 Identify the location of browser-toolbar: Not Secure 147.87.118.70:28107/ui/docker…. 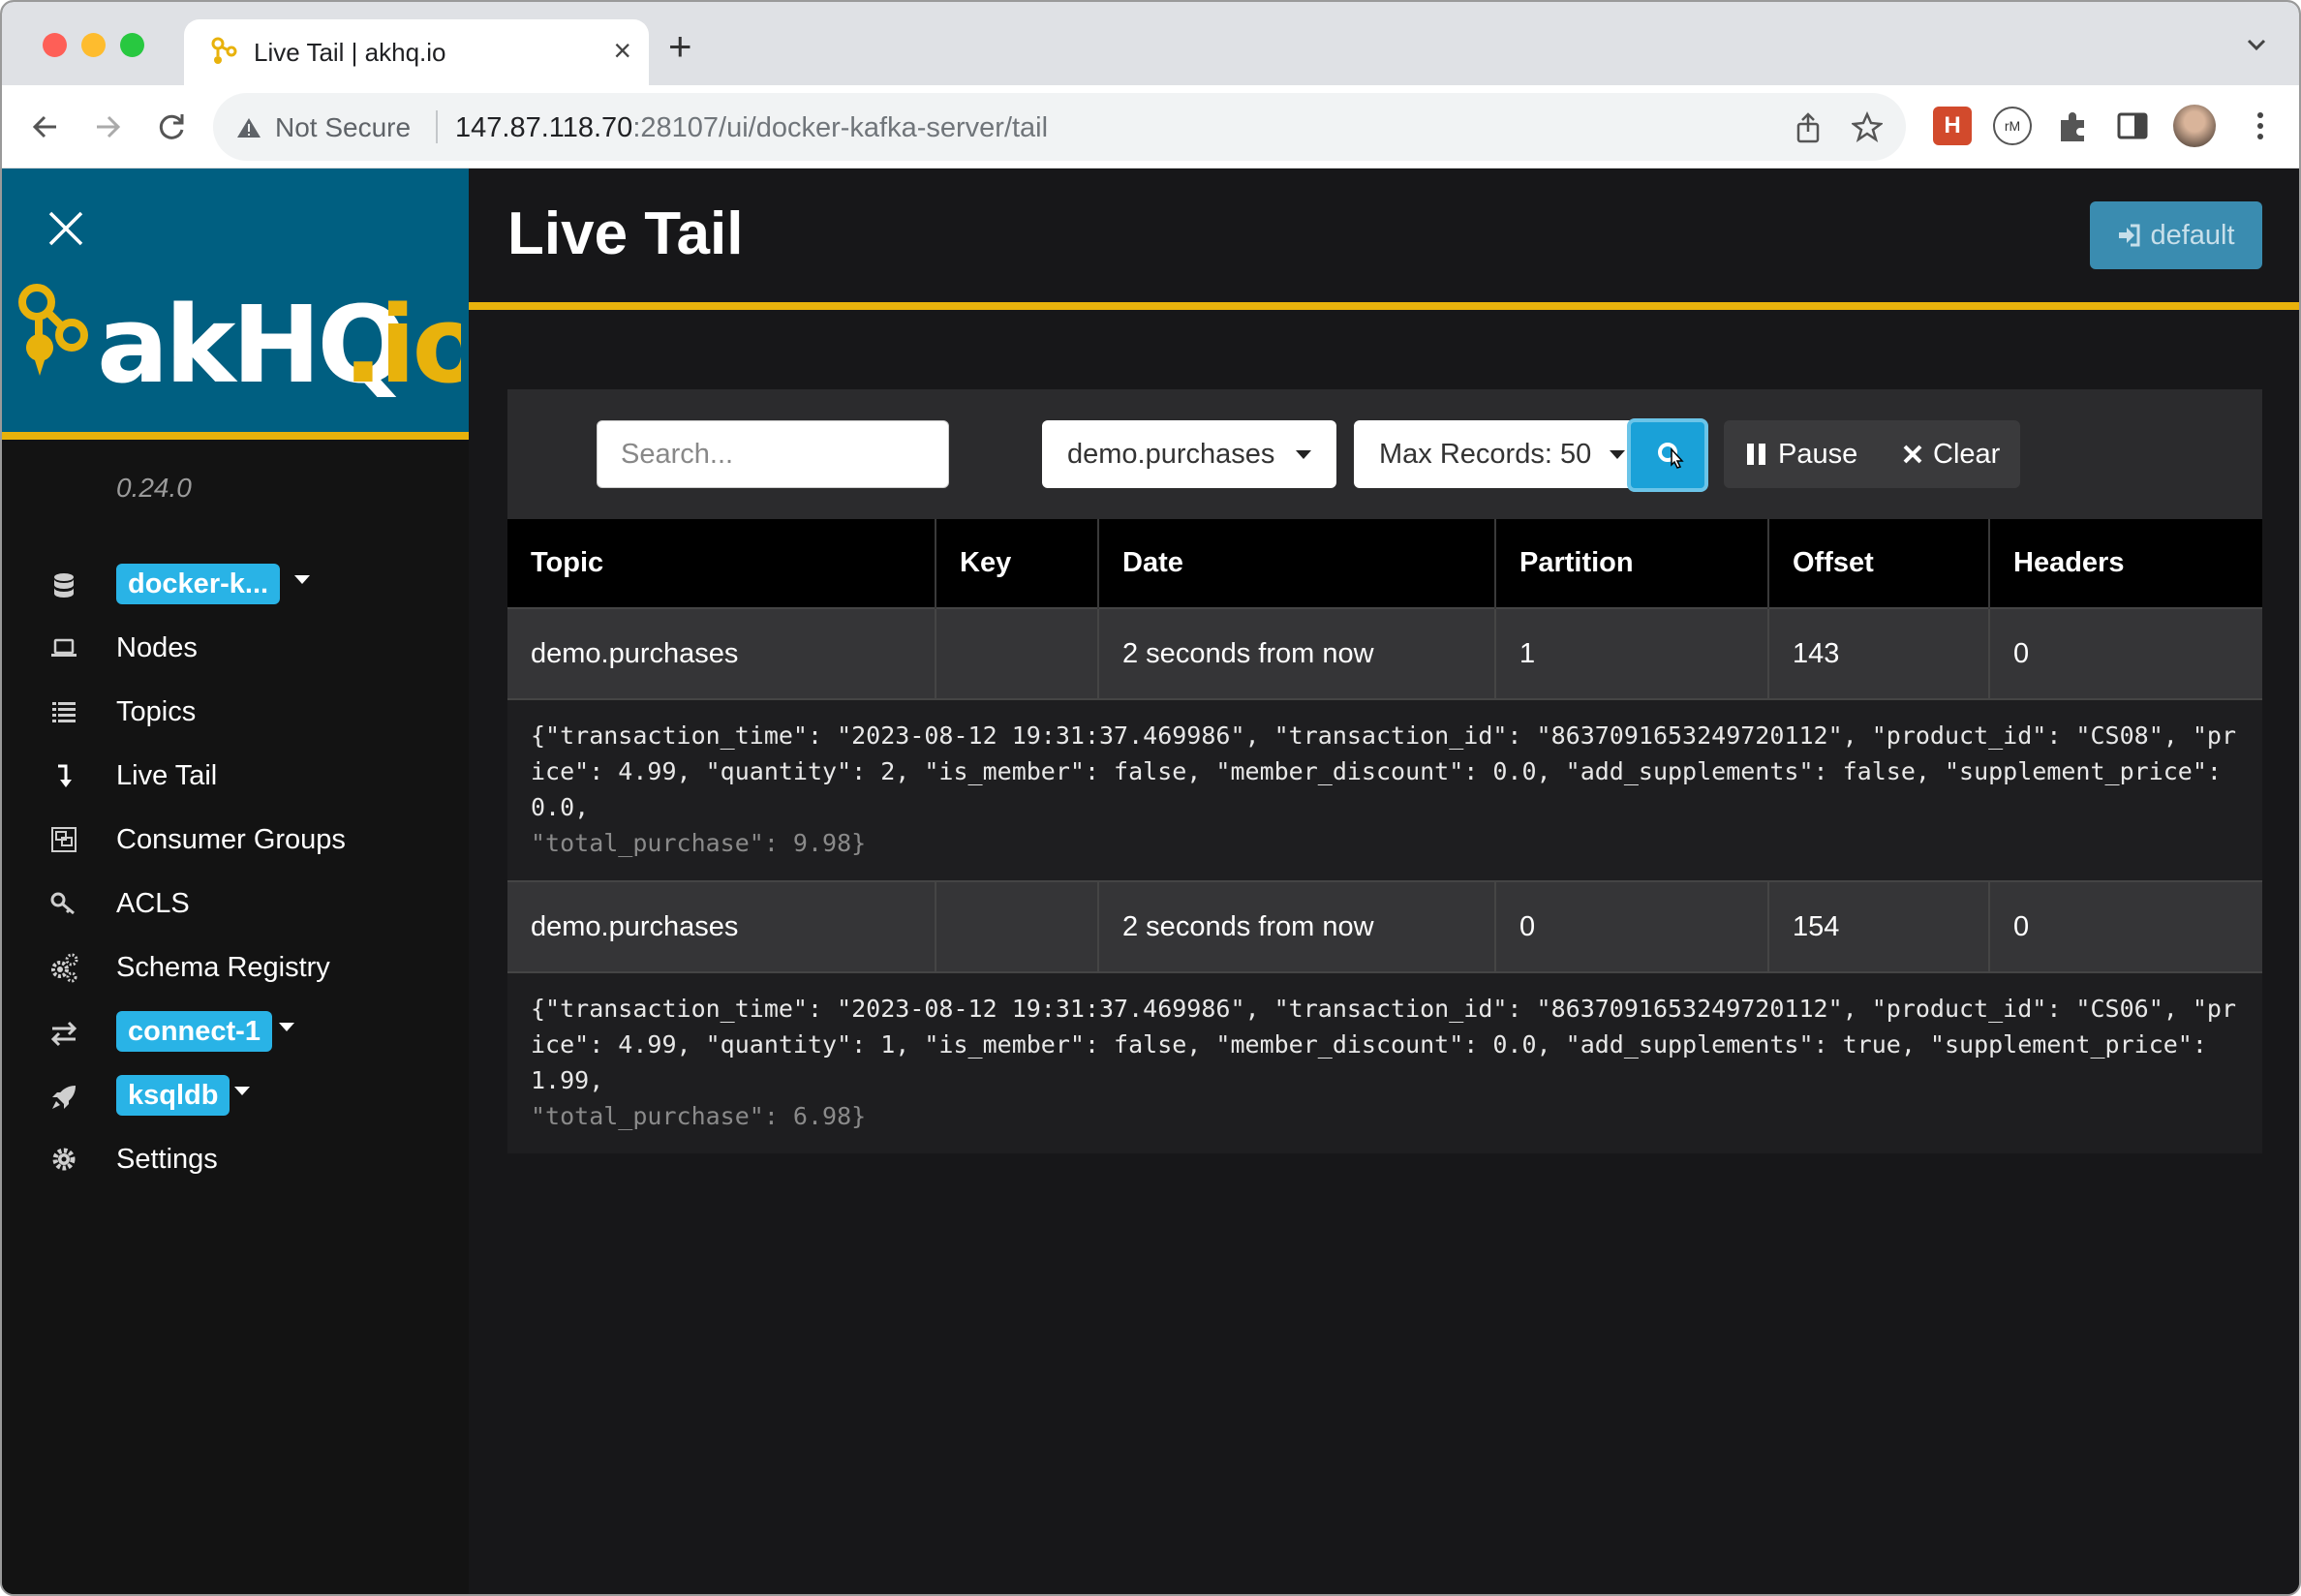
(1150, 127).